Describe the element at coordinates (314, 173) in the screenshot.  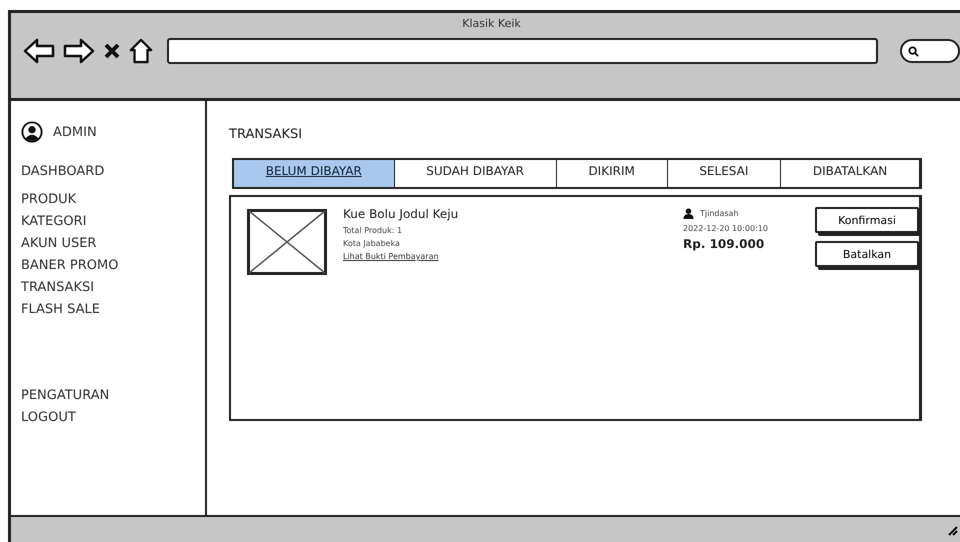
I see `tab: BELUM DIBAYAR` at that location.